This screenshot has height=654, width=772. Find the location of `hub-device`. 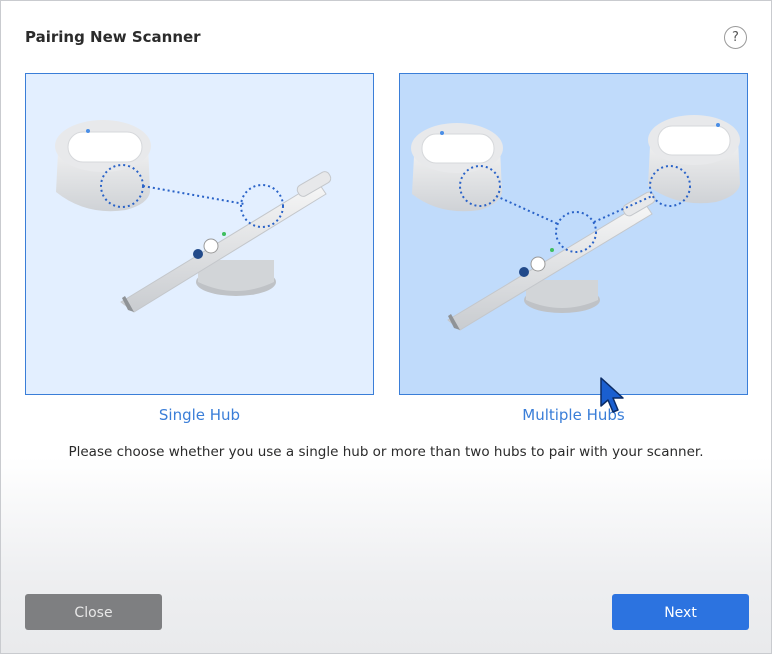

hub-device is located at coordinates (103, 166).